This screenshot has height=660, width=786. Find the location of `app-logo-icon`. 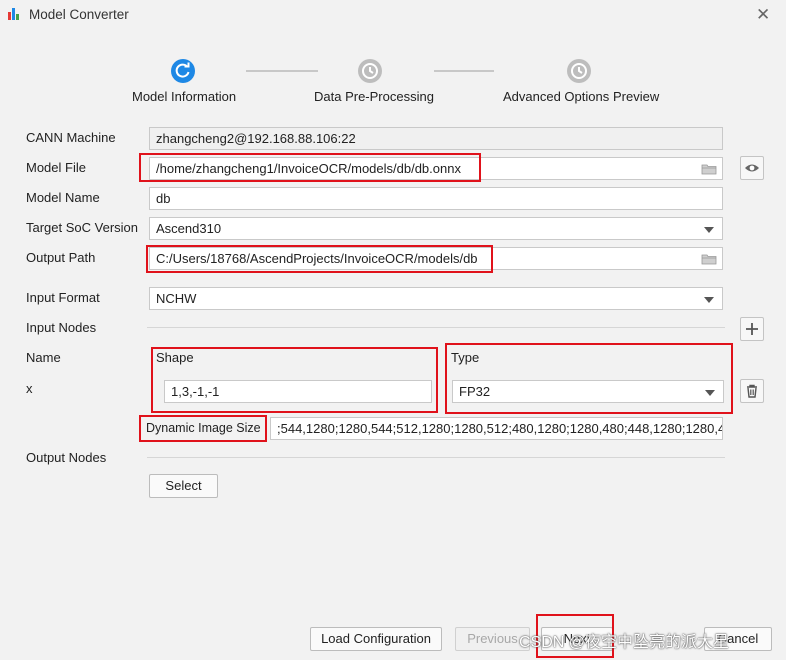

app-logo-icon is located at coordinates (15, 14).